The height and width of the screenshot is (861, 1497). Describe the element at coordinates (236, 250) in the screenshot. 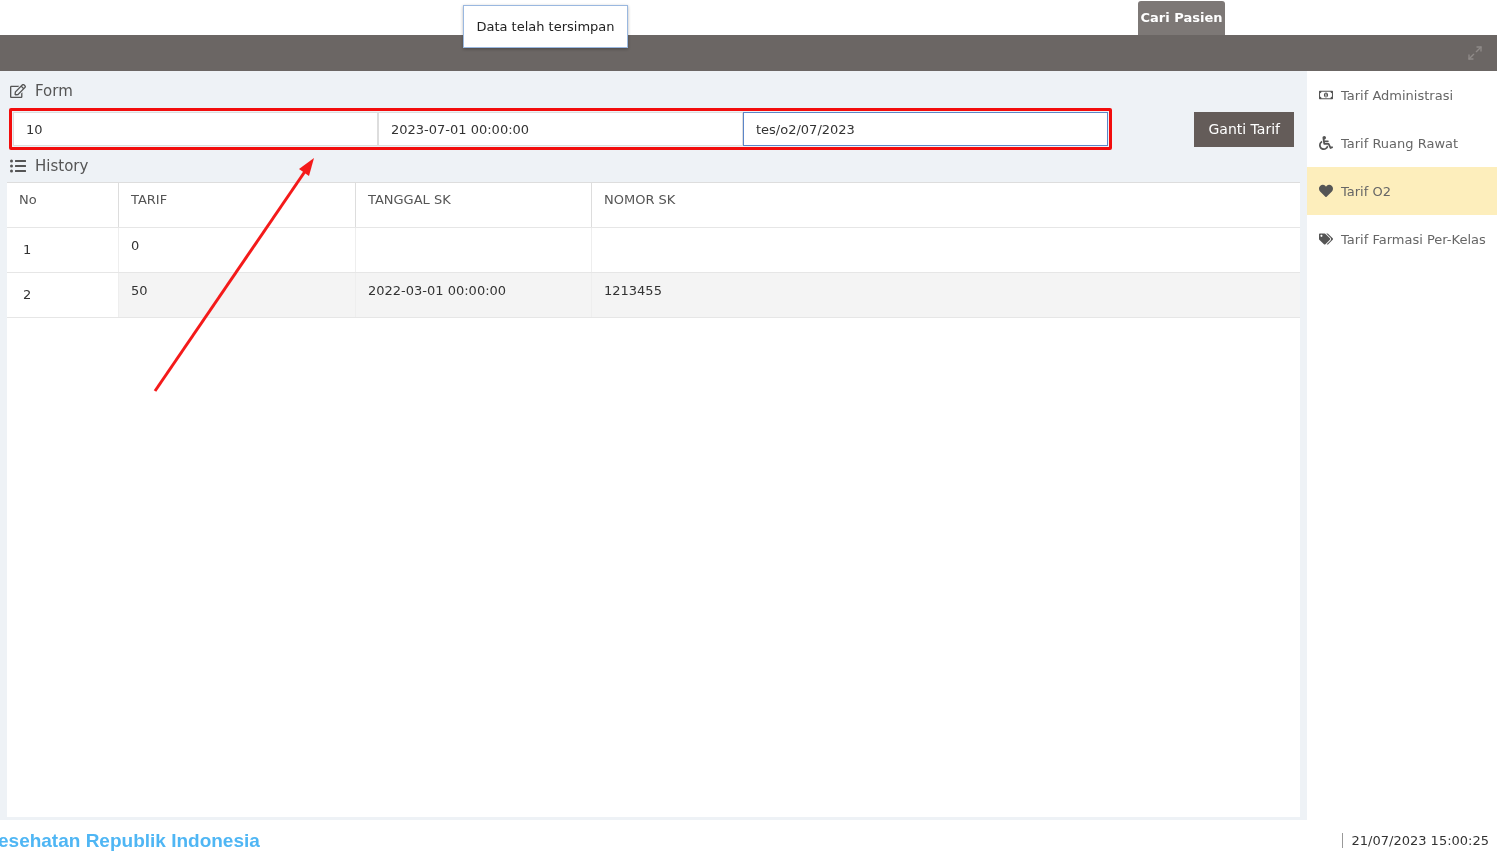

I see `table-cell: 0` at that location.